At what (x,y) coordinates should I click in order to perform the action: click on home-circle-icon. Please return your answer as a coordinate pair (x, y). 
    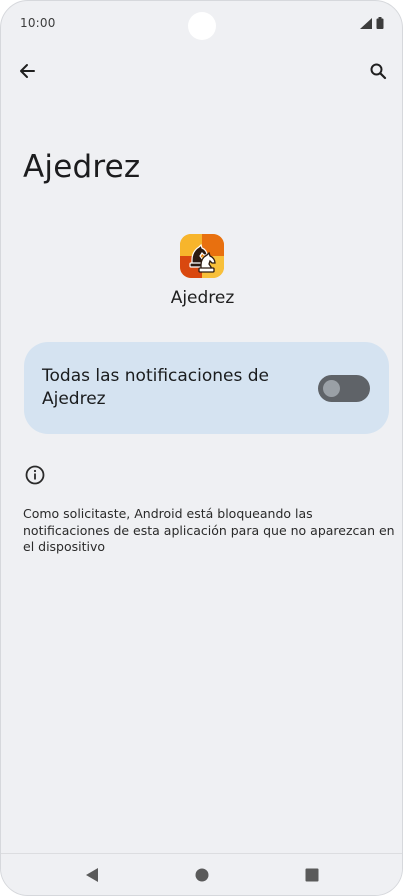
    Looking at the image, I should click on (202, 875).